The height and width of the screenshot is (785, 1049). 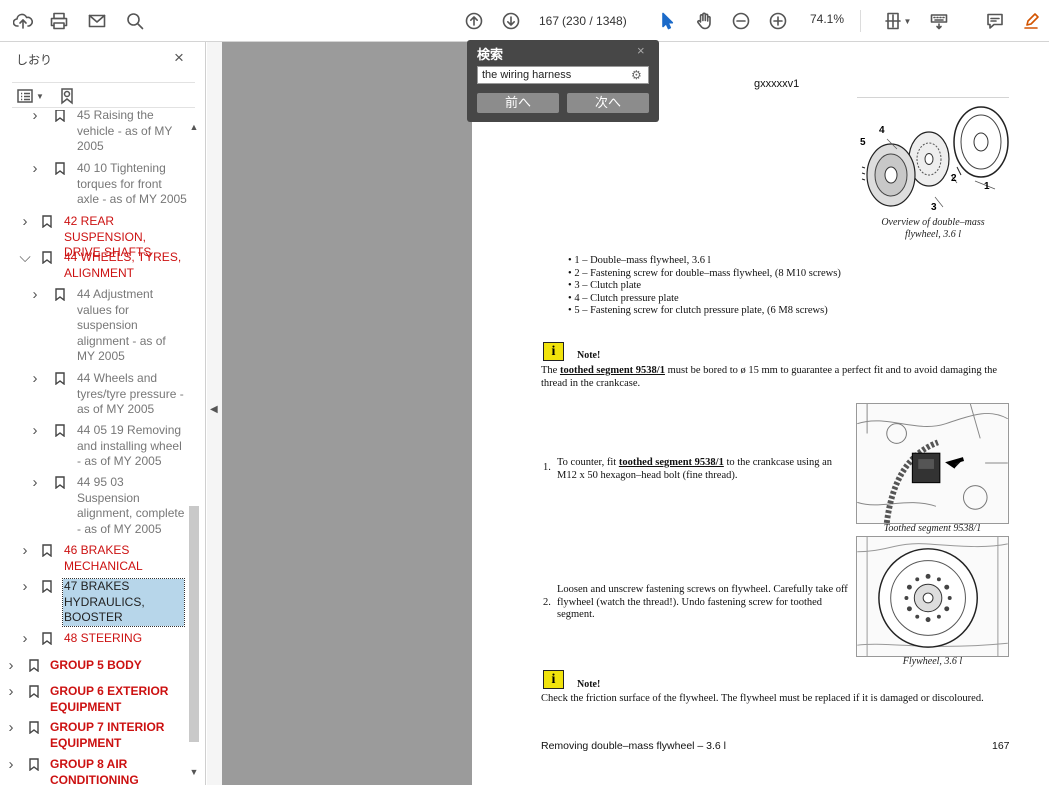 What do you see at coordinates (778, 21) in the screenshot?
I see `zoom-in-icon` at bounding box center [778, 21].